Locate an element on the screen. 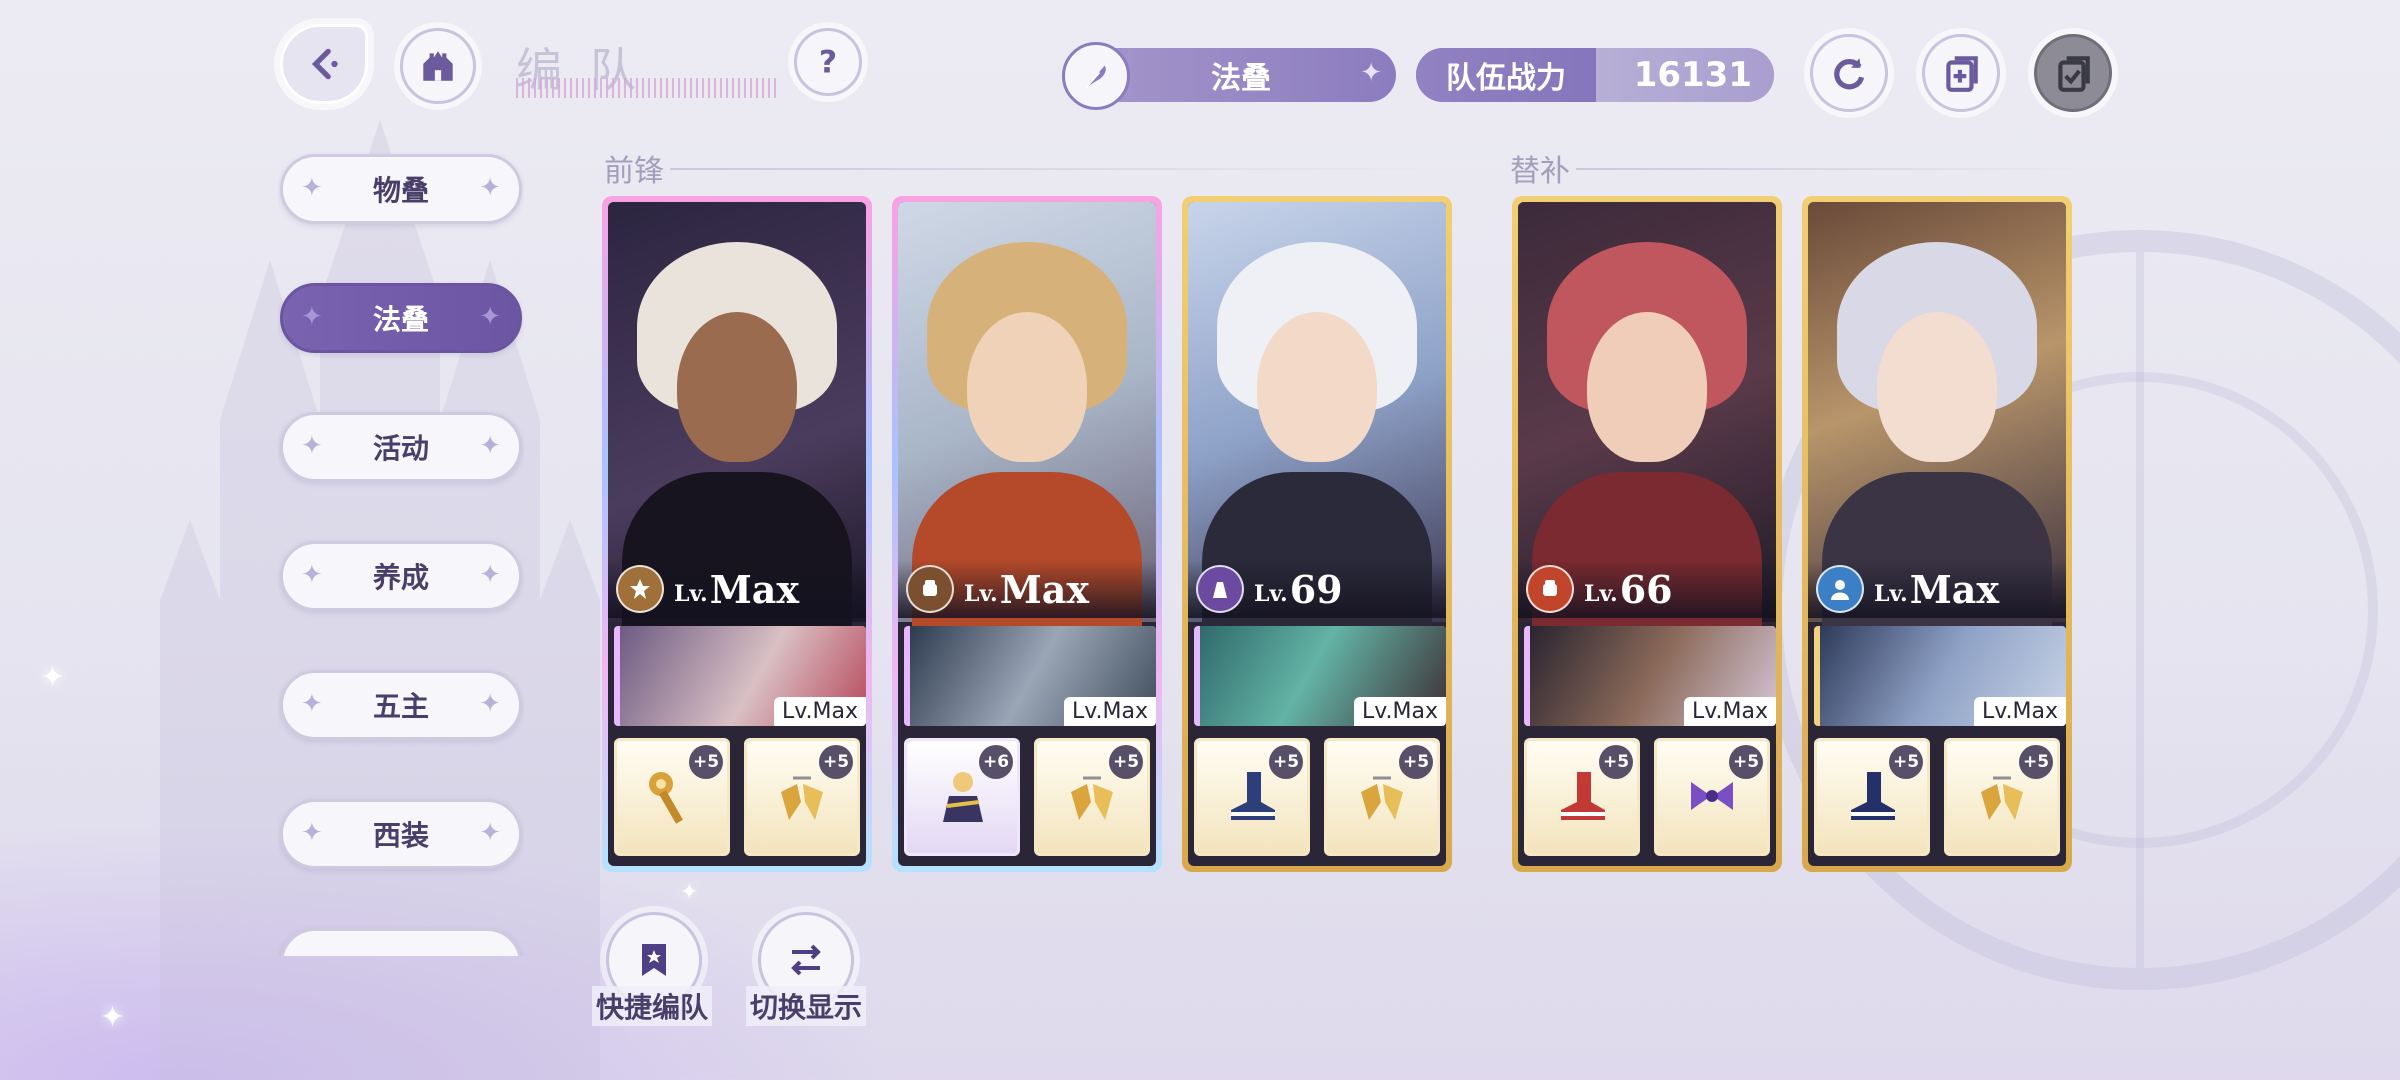 The width and height of the screenshot is (2400, 1080). quick-formation-label: 快捷编队 is located at coordinates (652, 1006).